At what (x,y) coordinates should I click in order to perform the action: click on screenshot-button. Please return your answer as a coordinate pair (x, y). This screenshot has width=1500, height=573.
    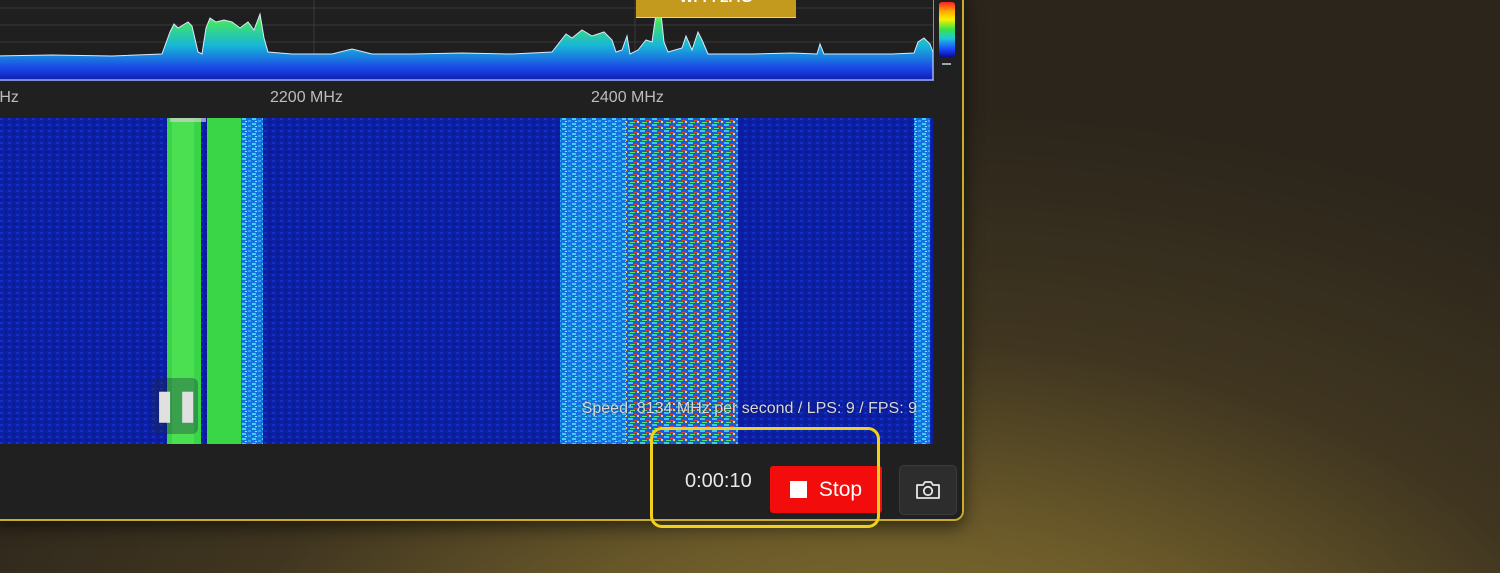
    Looking at the image, I should click on (928, 490).